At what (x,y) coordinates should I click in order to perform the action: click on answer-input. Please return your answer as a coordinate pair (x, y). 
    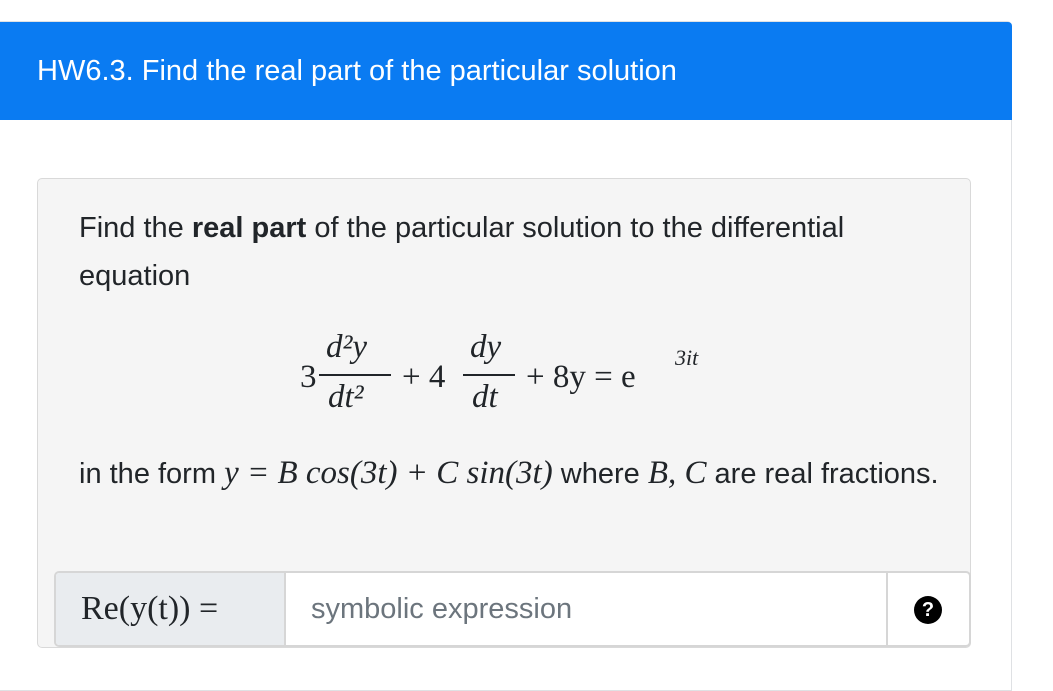
    Looking at the image, I should click on (587, 609).